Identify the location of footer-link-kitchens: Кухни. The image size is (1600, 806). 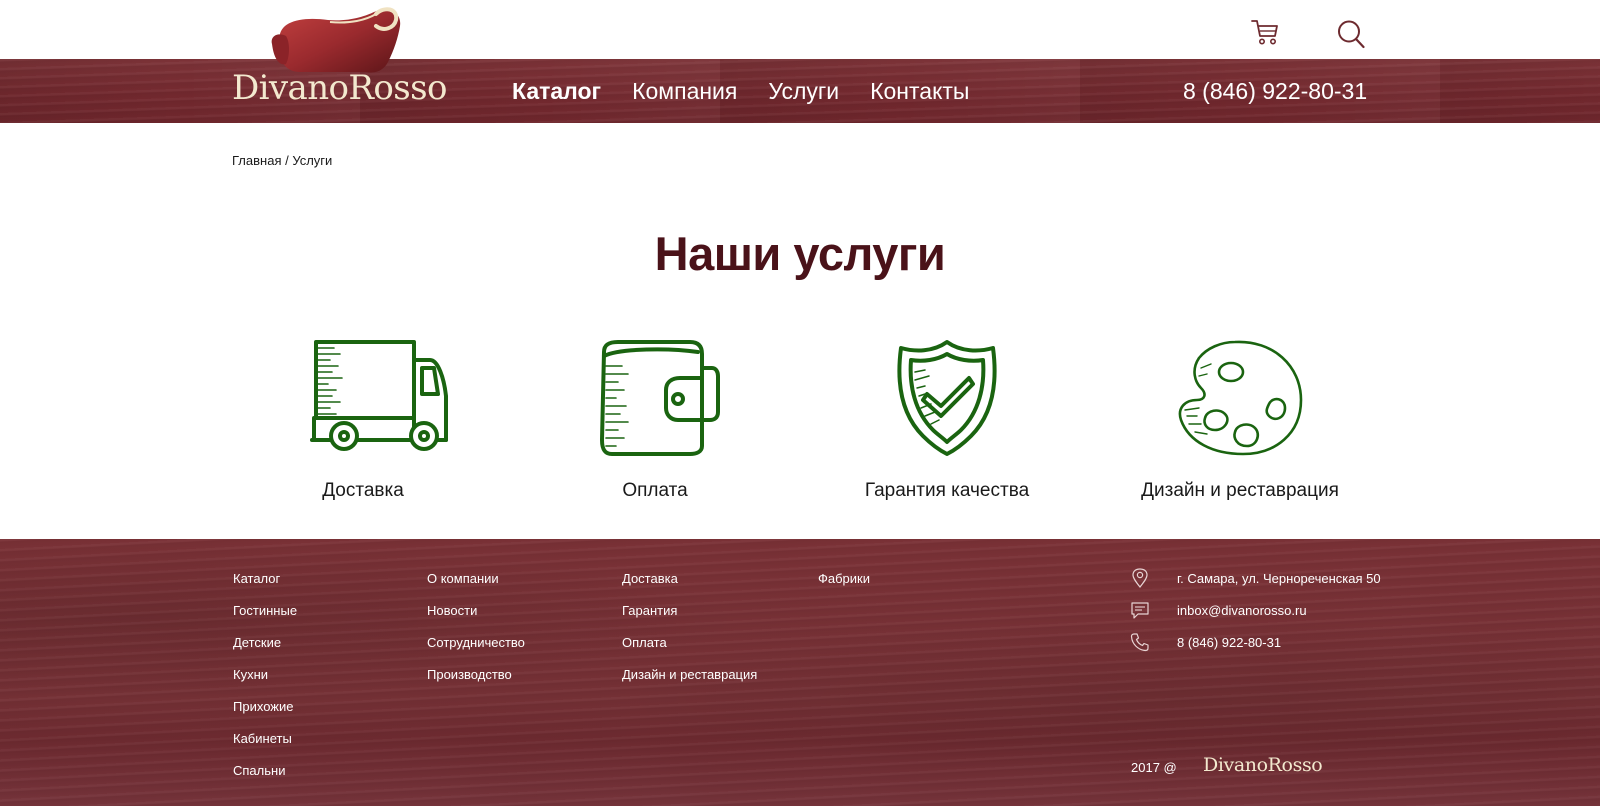
(265, 683).